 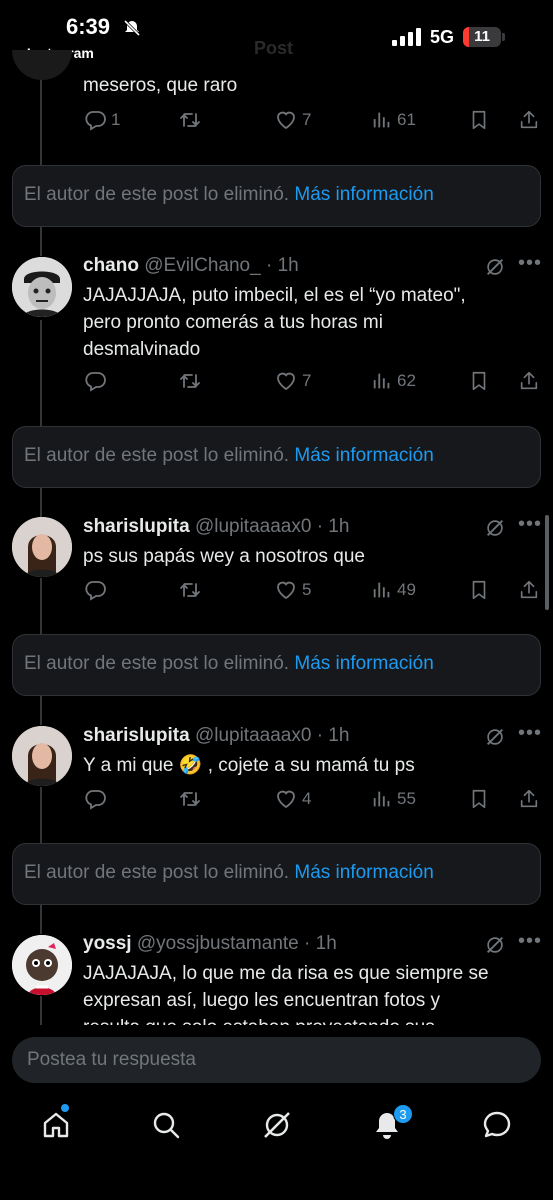 What do you see at coordinates (107, 943) in the screenshot?
I see `author-name: yossj` at bounding box center [107, 943].